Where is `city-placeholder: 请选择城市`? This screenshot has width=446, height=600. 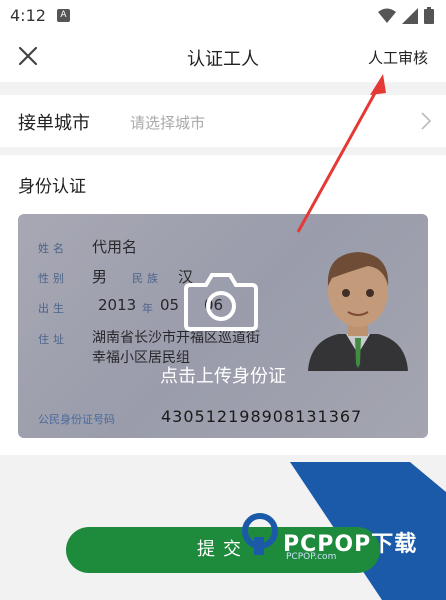
city-placeholder: 请选择城市 is located at coordinates (167, 122).